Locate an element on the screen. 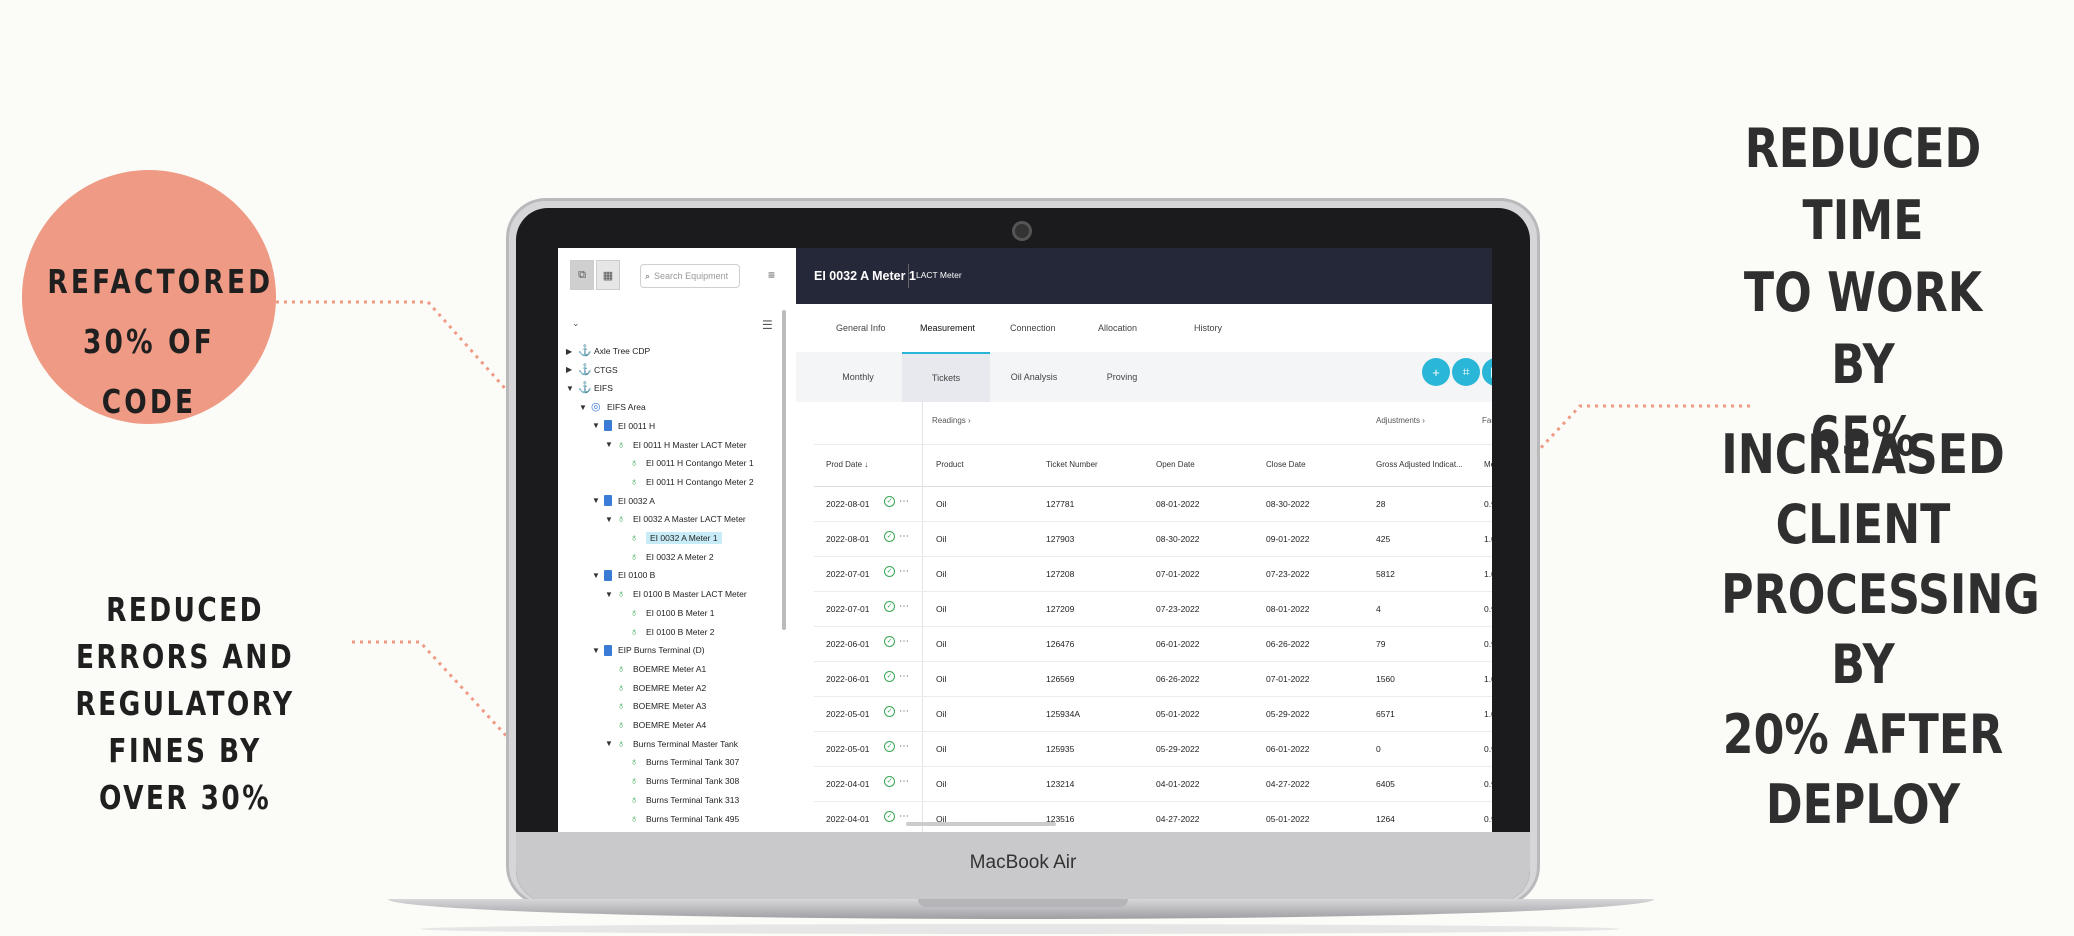 The height and width of the screenshot is (936, 2074). callout-reduced-time: REDUCED TIME TO WORK BY 65% is located at coordinates (1863, 292).